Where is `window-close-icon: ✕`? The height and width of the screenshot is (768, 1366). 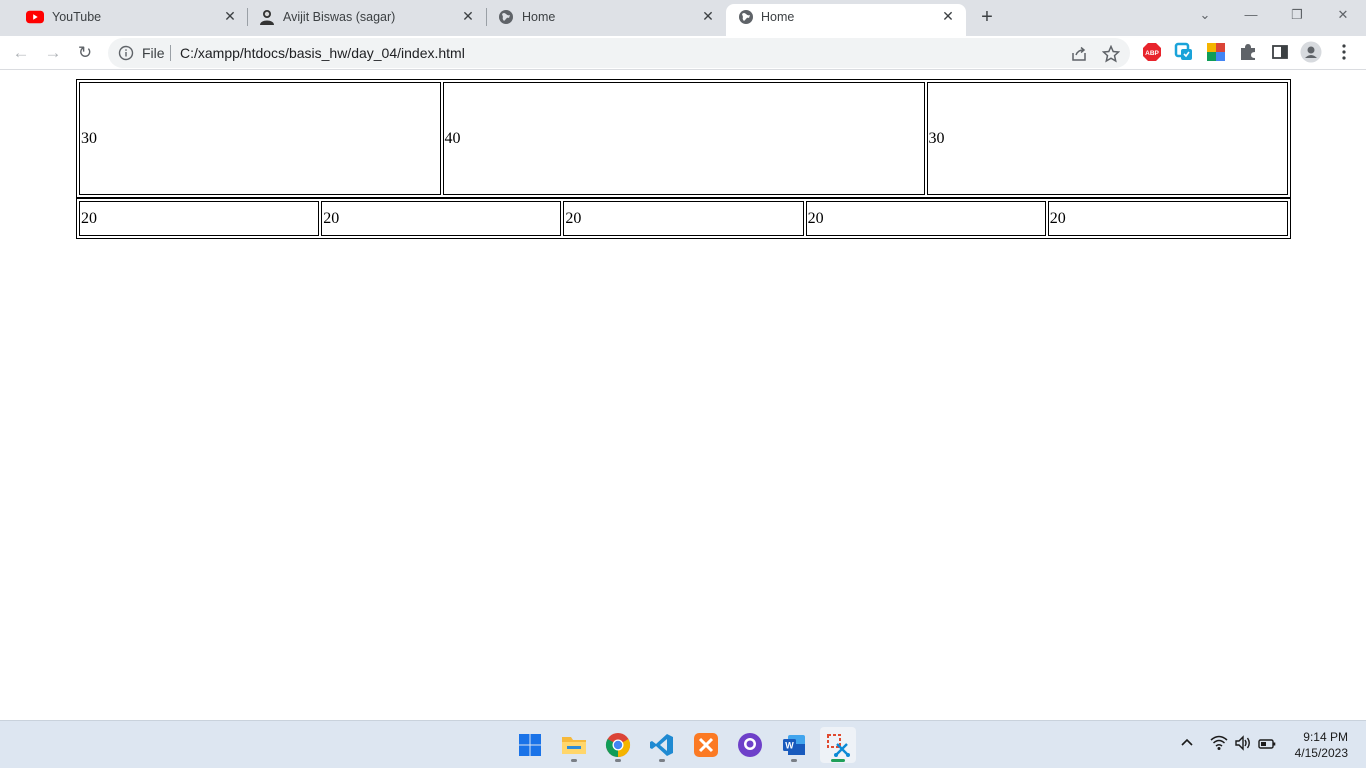
window-close-icon: ✕ is located at coordinates (1343, 15).